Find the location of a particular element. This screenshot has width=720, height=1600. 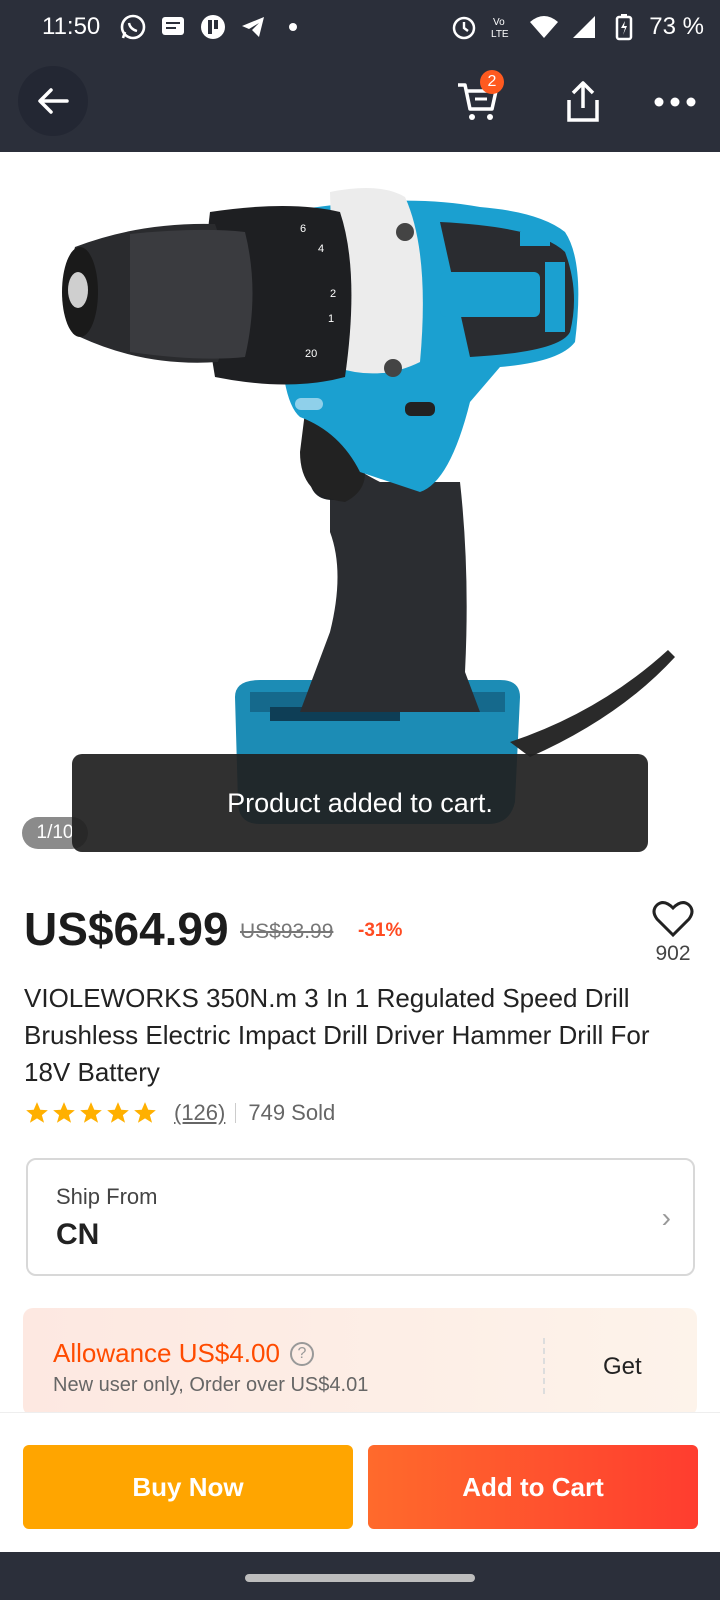

chevron-right-icon: › is located at coordinates (666, 1217).